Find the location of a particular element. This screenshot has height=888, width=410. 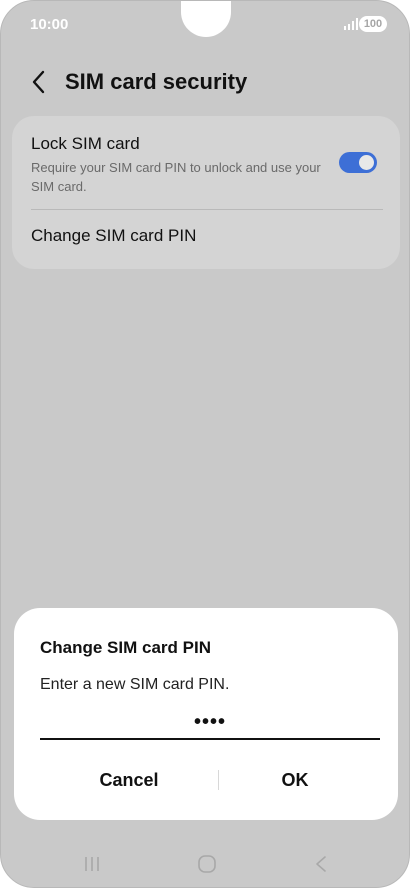

camera-notch is located at coordinates (206, 19).